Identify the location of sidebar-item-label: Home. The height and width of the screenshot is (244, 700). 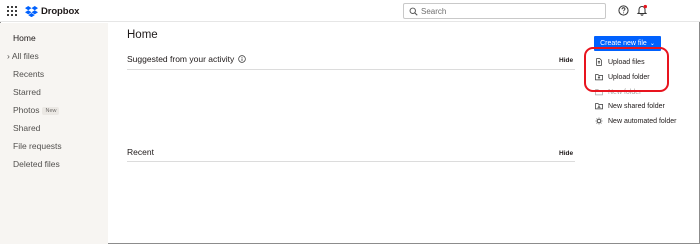
(24, 38).